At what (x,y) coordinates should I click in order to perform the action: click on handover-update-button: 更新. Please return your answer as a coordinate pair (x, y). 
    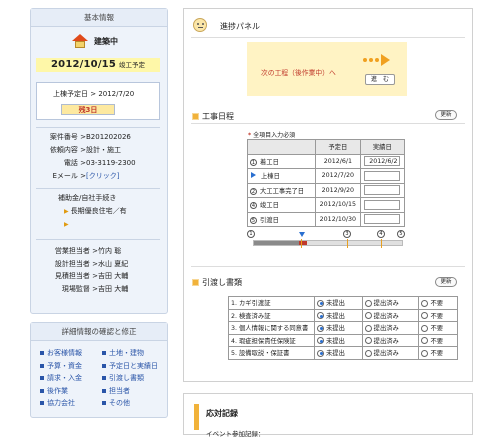
    Looking at the image, I should click on (446, 282).